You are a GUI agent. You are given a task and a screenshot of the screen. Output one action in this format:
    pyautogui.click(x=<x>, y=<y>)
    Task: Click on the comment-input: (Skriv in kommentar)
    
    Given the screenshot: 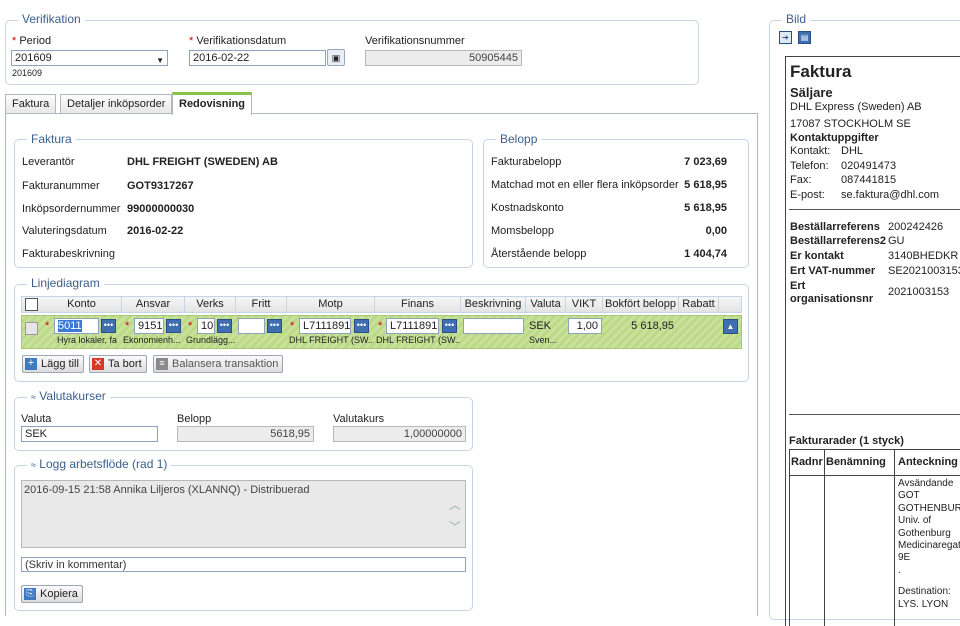 What is the action you would take?
    pyautogui.click(x=243, y=564)
    